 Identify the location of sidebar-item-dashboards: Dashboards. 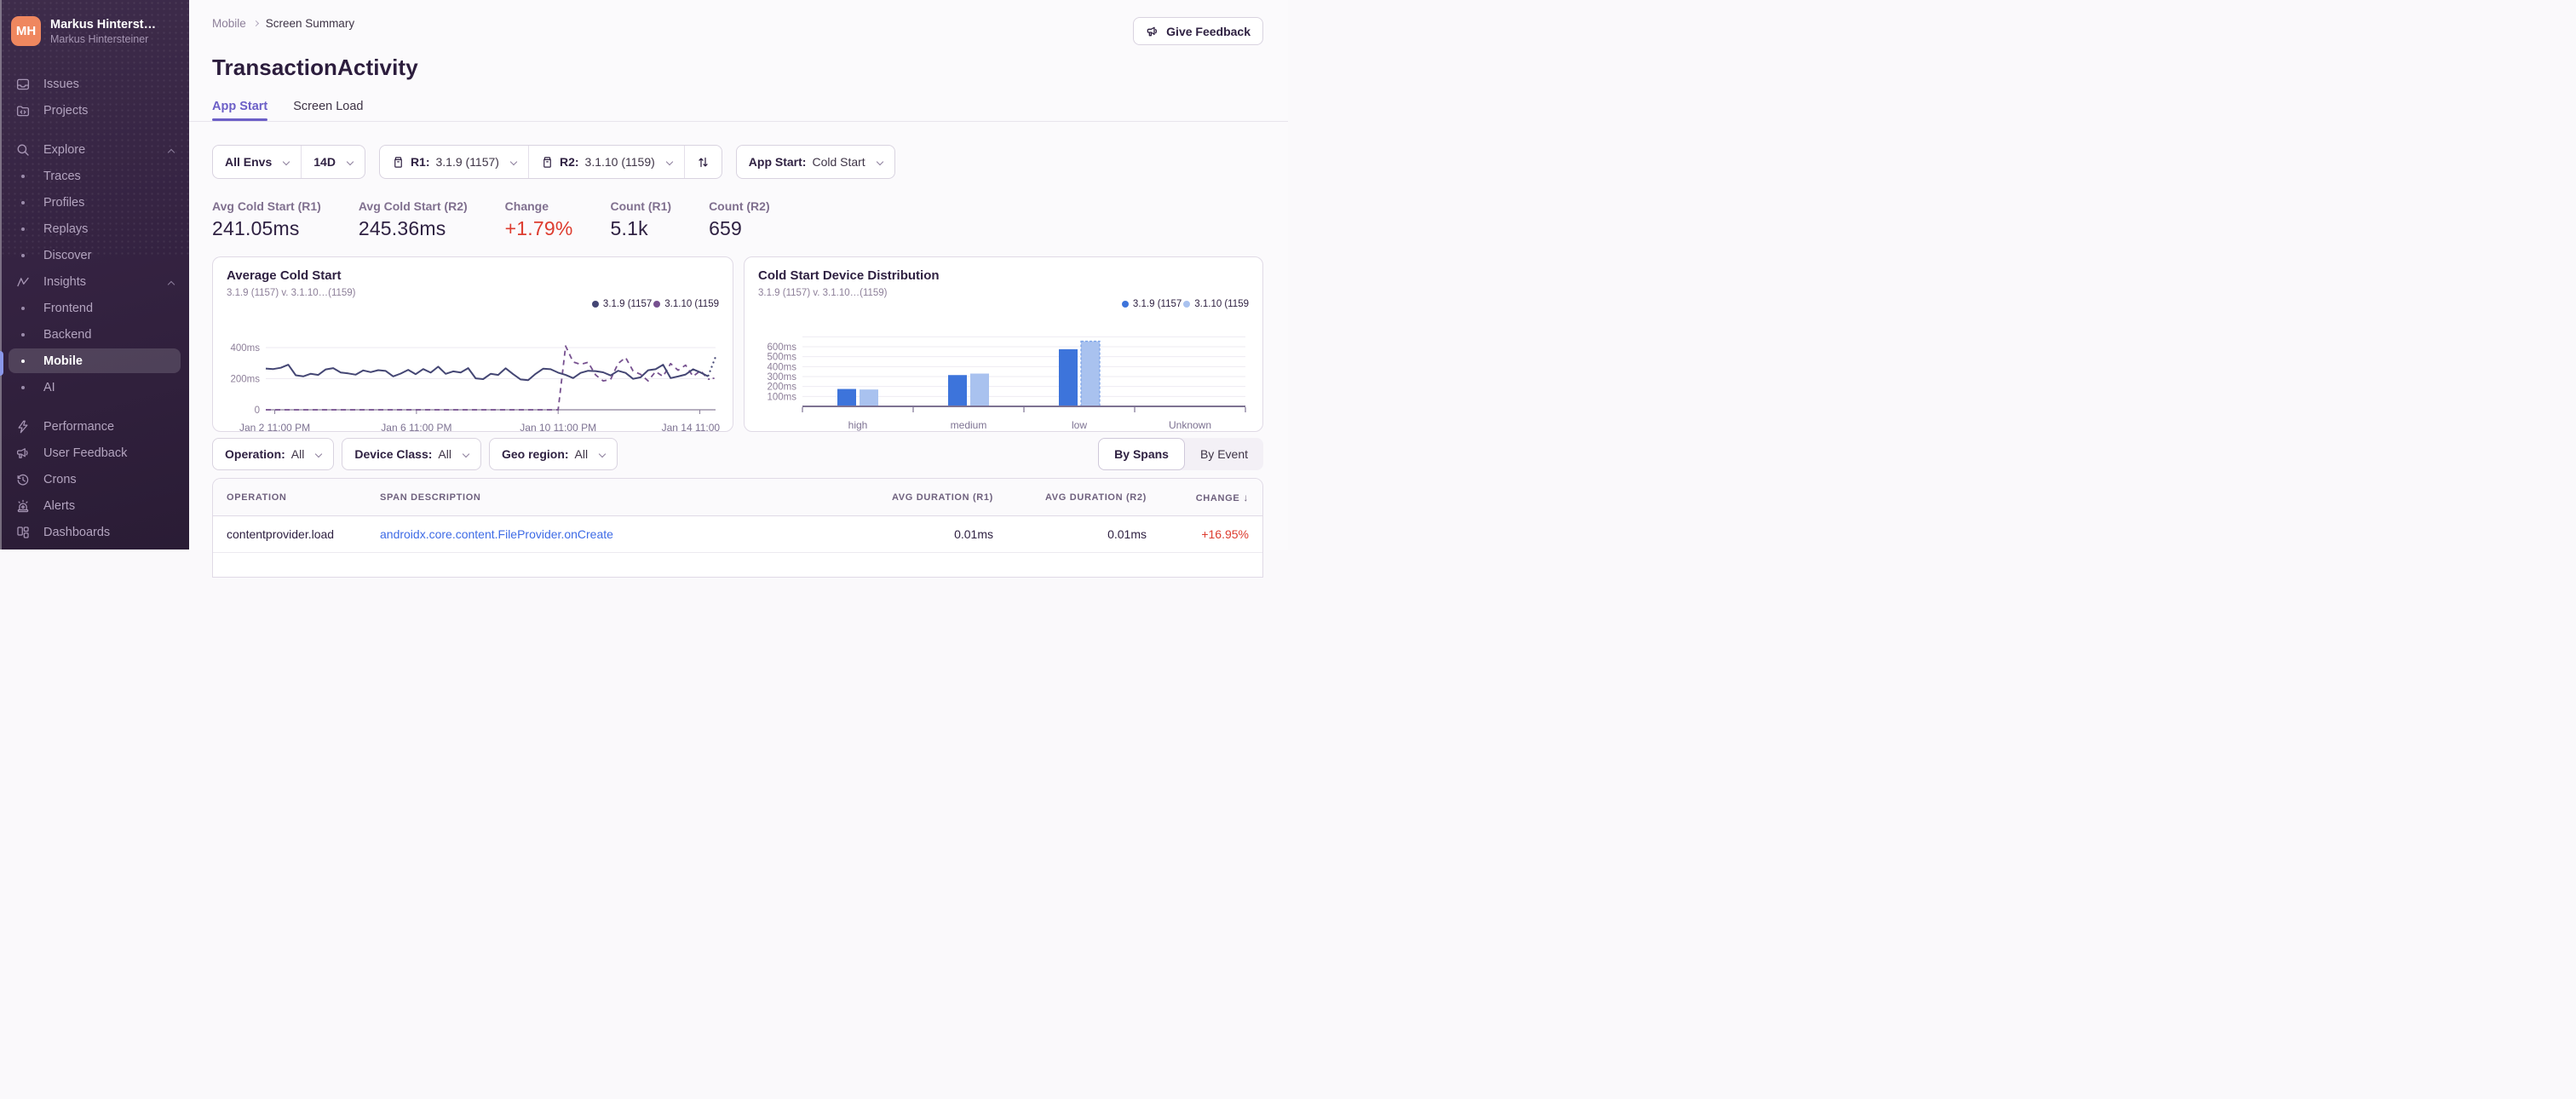
(95, 532).